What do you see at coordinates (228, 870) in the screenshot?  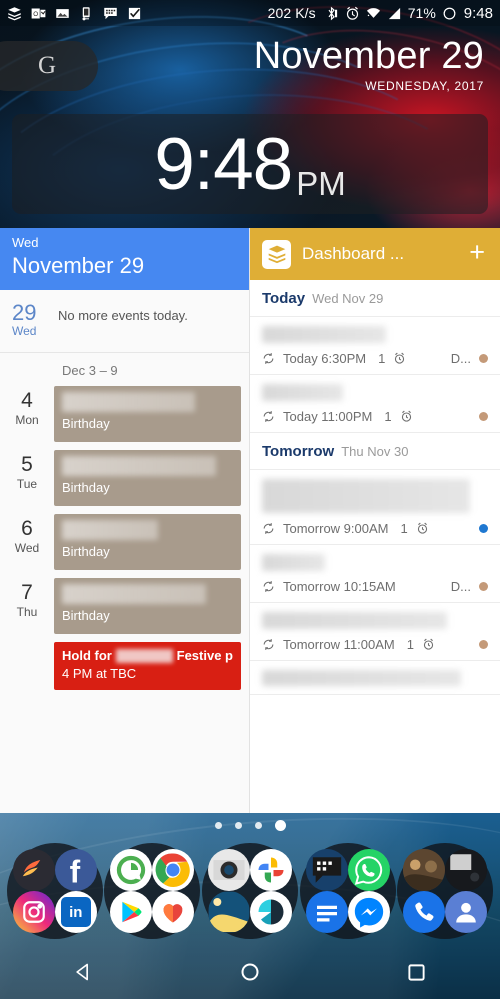 I see `camera-icon` at bounding box center [228, 870].